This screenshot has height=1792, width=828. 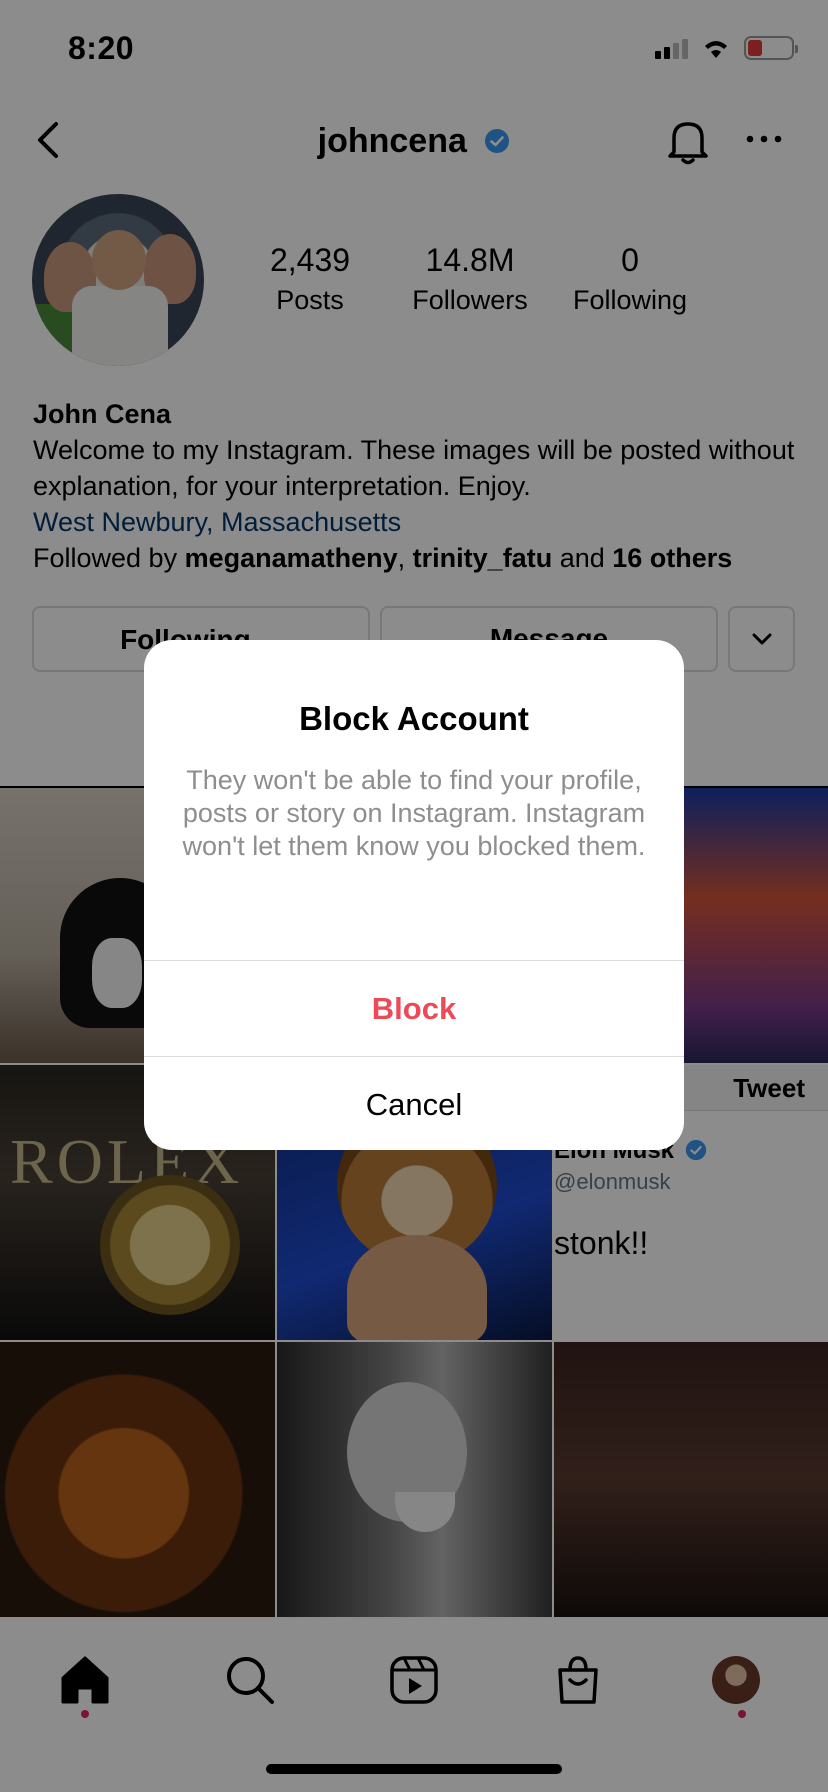 What do you see at coordinates (414, 1103) in the screenshot?
I see `cancel-button: Cancel` at bounding box center [414, 1103].